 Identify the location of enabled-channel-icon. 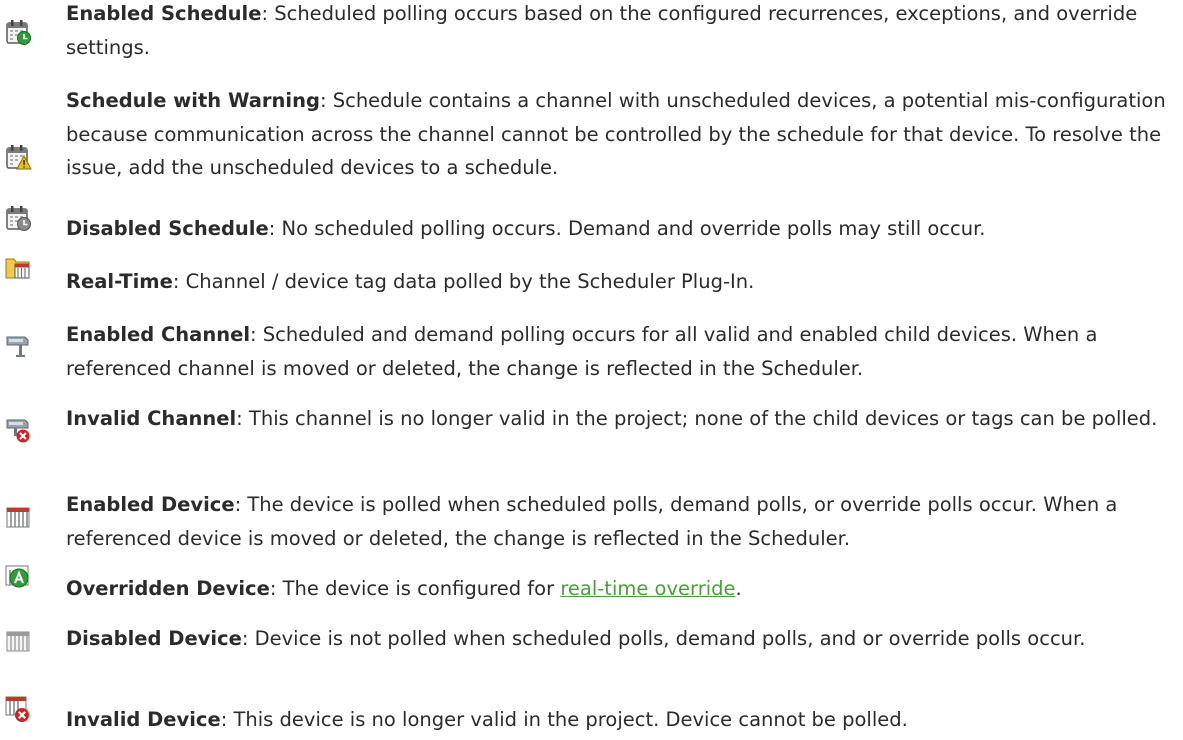
(18, 345).